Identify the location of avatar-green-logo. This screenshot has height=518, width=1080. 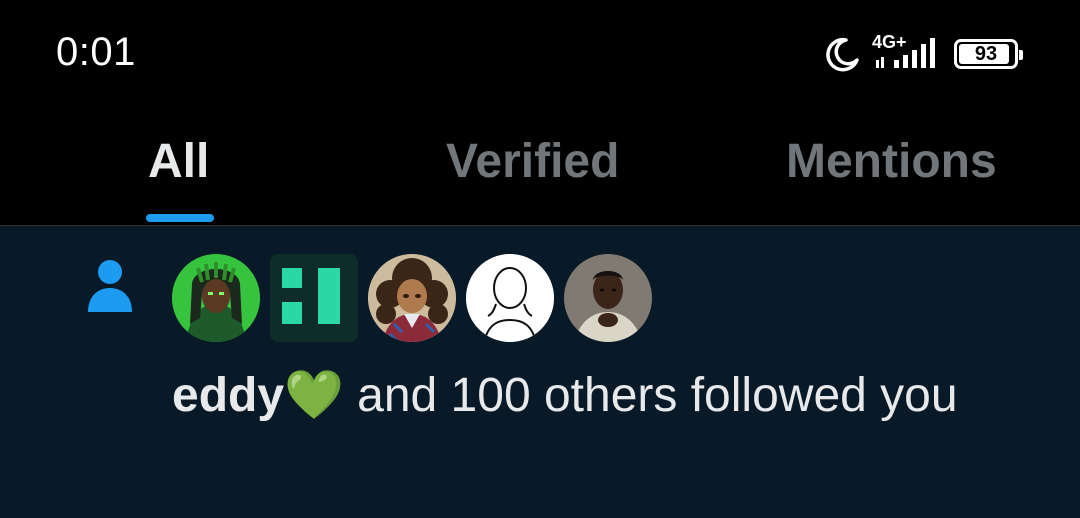
(314, 298).